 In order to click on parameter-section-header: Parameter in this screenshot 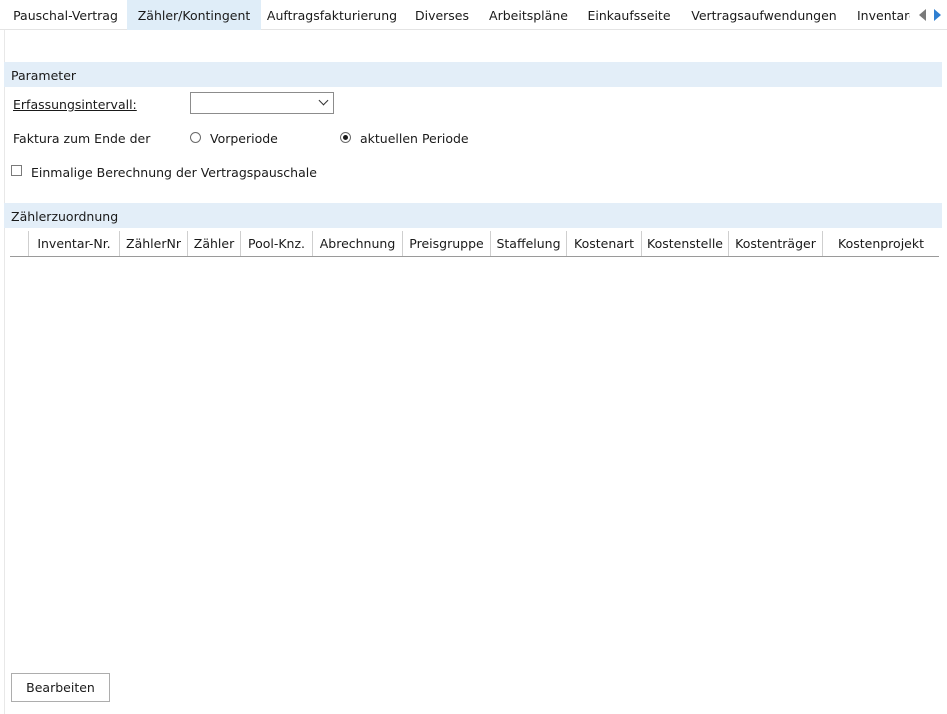, I will do `click(473, 74)`.